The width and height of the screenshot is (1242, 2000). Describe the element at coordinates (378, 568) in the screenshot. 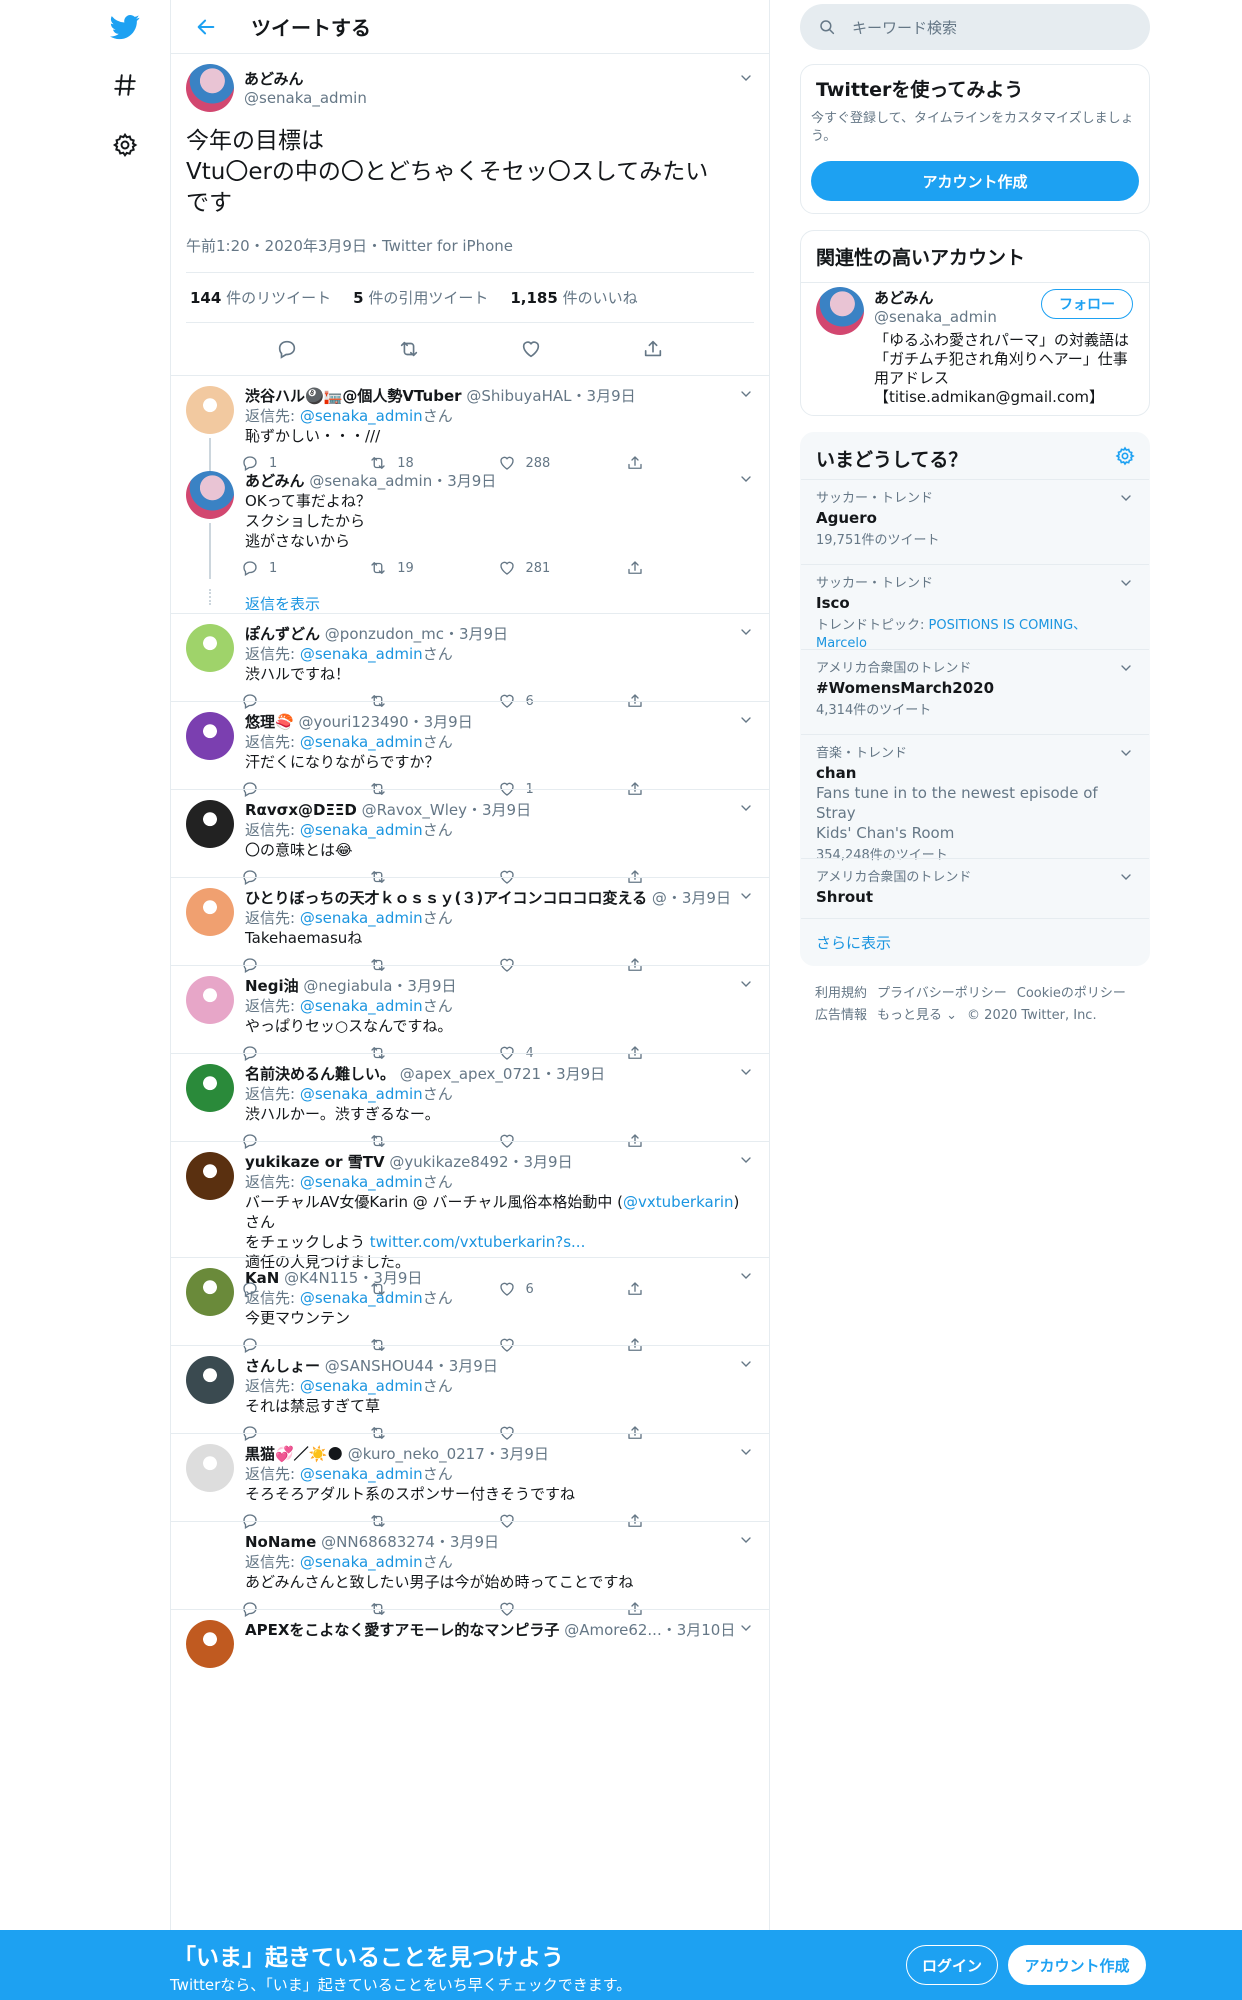

I see `retweet-icon` at that location.